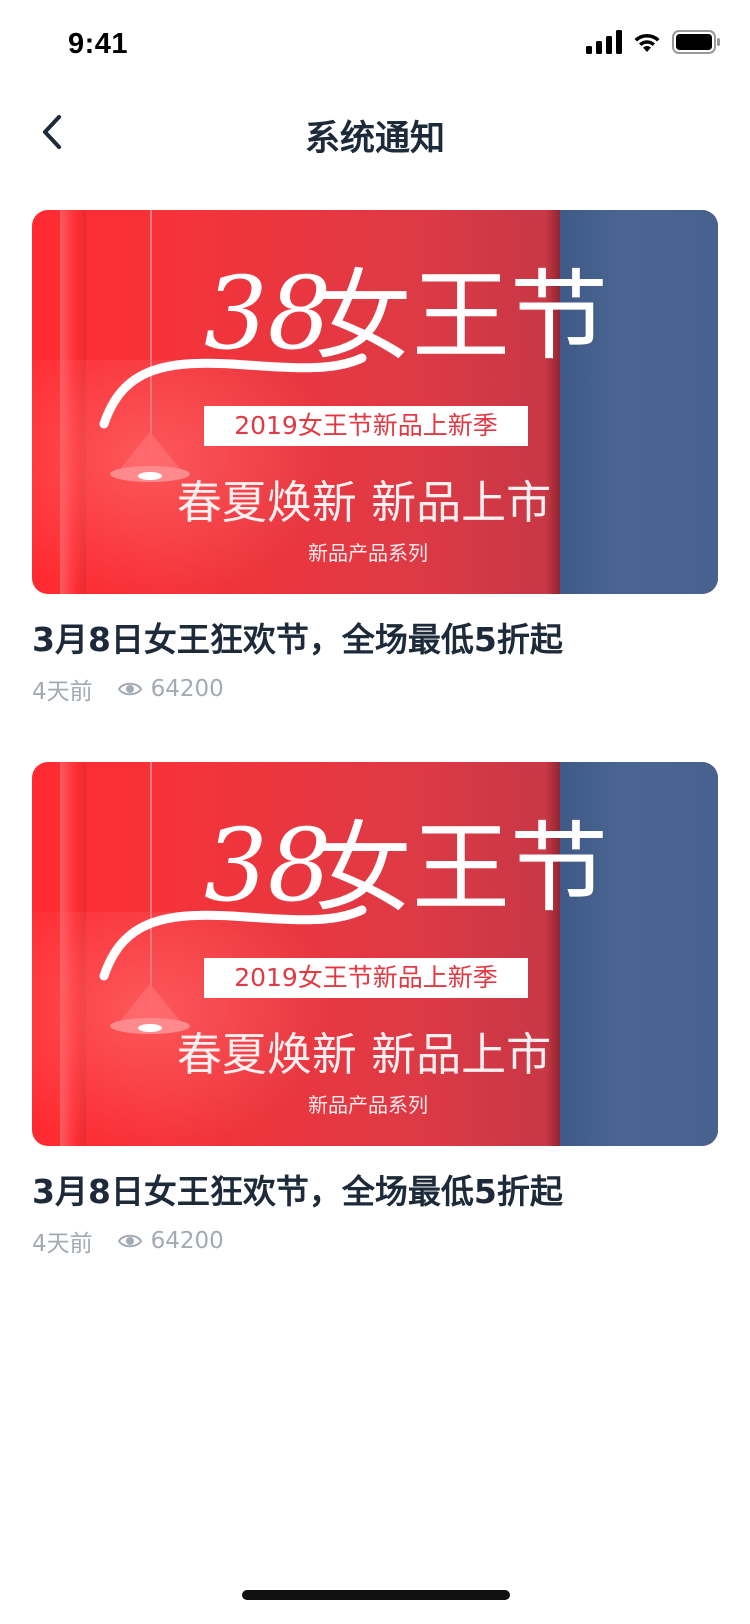 The height and width of the screenshot is (1624, 750). I want to click on battery-icon, so click(696, 42).